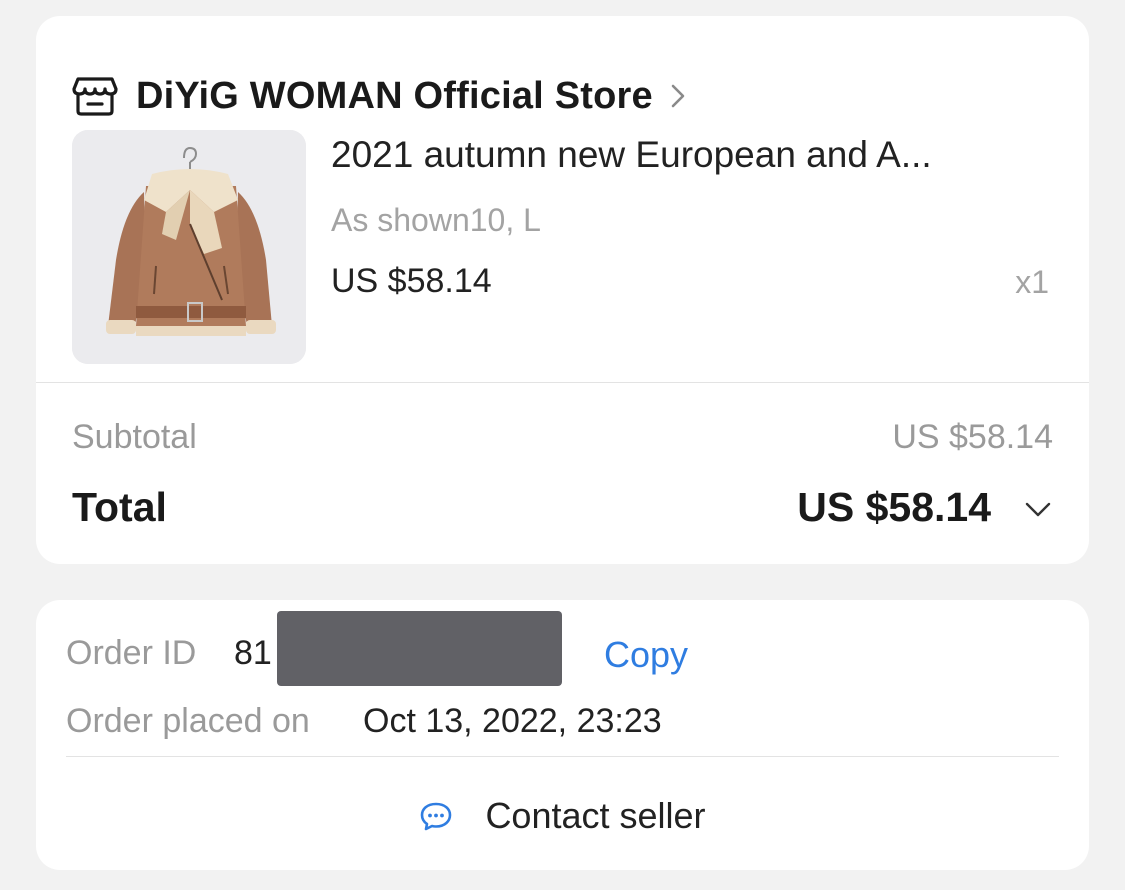 The width and height of the screenshot is (1125, 890). What do you see at coordinates (253, 653) in the screenshot?
I see `order-id-value: 81` at bounding box center [253, 653].